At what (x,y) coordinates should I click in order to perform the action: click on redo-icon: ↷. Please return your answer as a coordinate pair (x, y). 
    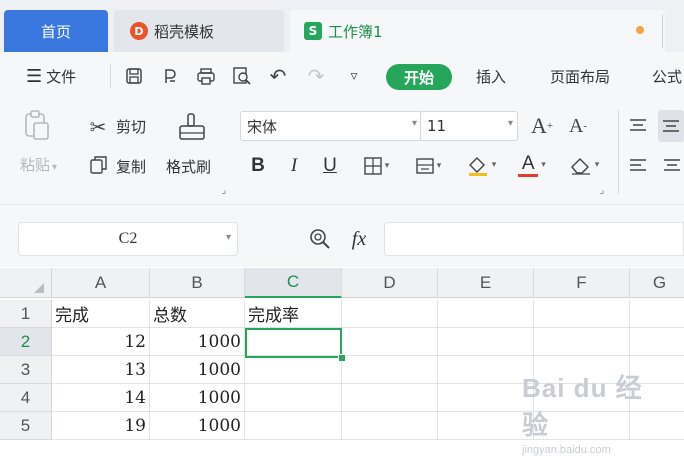
    Looking at the image, I should click on (316, 76).